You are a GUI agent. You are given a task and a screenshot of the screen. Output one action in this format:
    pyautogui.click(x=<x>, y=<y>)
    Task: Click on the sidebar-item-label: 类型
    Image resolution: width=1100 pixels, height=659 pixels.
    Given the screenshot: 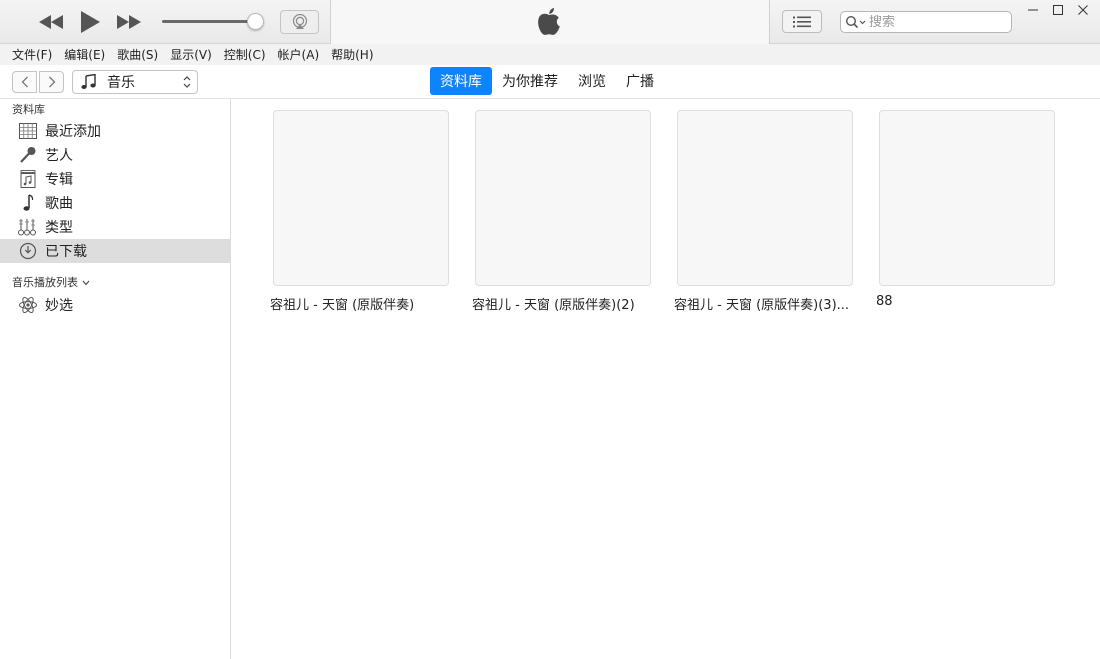 What is the action you would take?
    pyautogui.click(x=59, y=228)
    